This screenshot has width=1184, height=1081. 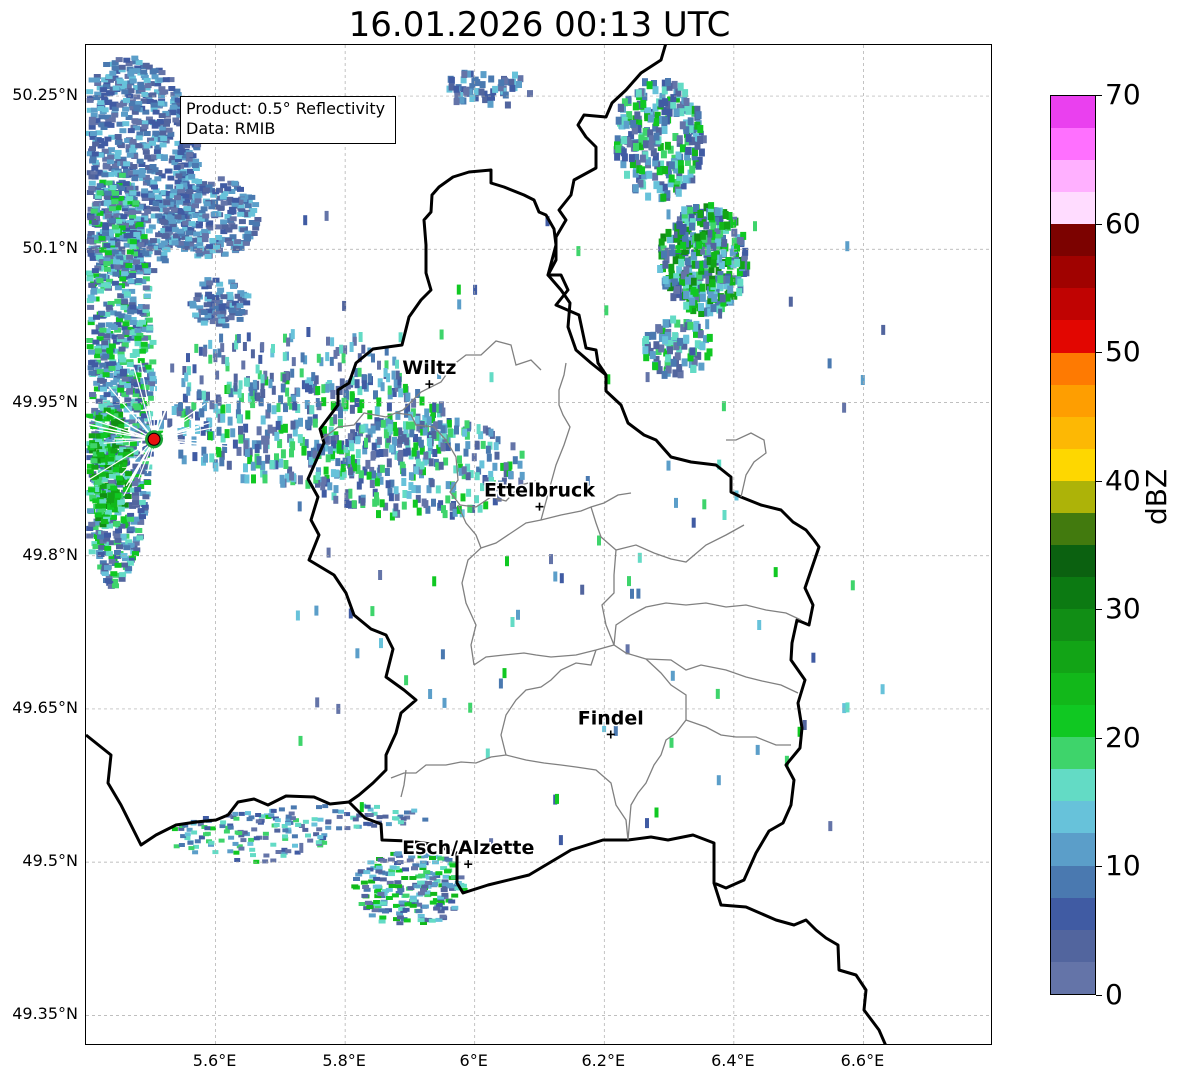 I want to click on lat-tick-label: 49.65°N, so click(x=45, y=707).